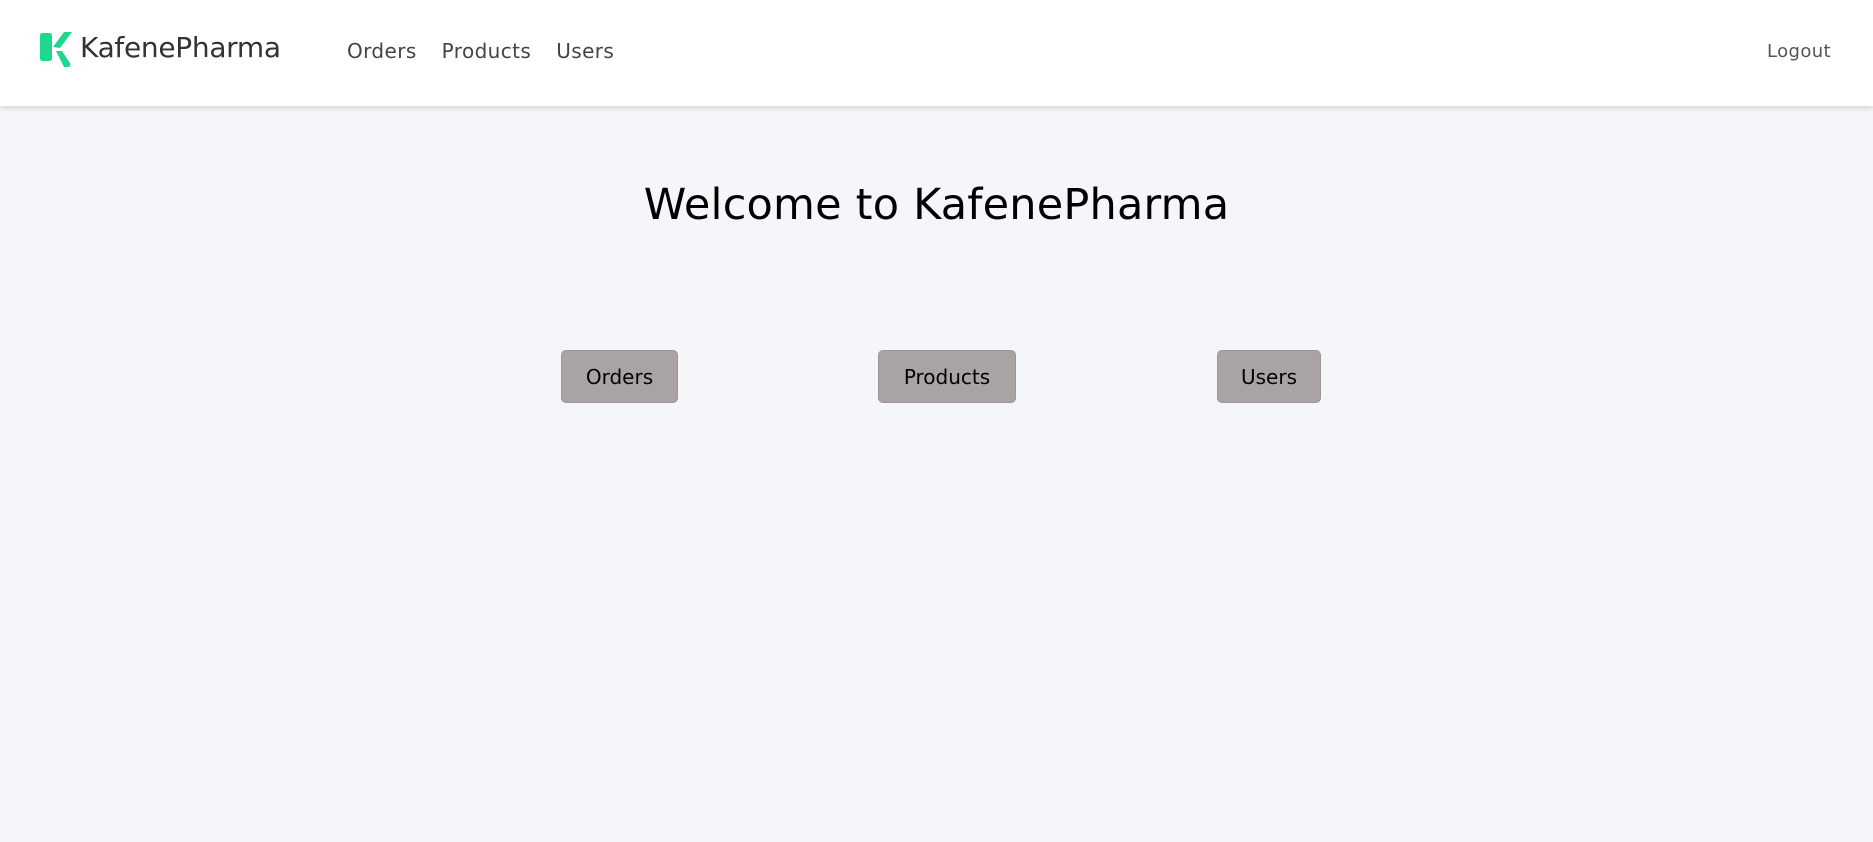 The width and height of the screenshot is (1873, 842). Describe the element at coordinates (56, 49) in the screenshot. I see `kafene-k-logo-icon` at that location.